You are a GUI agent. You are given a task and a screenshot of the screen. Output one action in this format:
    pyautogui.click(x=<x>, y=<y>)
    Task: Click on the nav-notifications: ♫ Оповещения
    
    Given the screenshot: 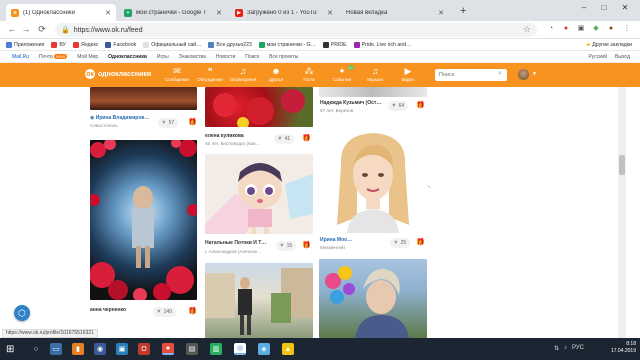 What is the action you would take?
    pyautogui.click(x=243, y=73)
    